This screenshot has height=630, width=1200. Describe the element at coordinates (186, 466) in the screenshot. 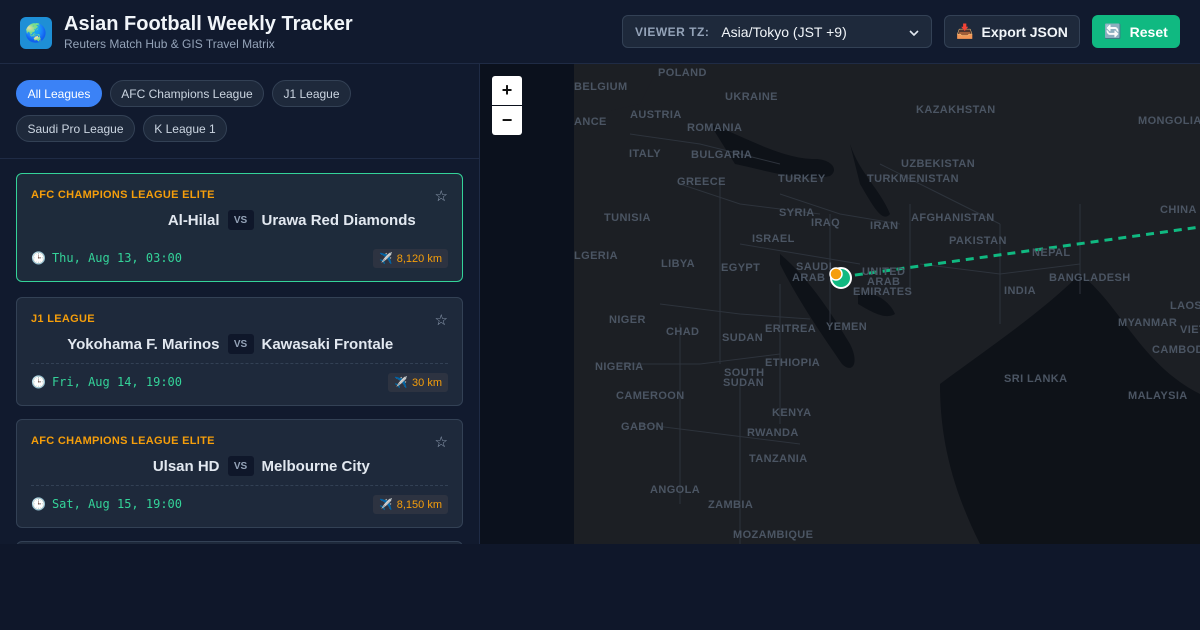

I see `home-team: Ulsan HD` at that location.